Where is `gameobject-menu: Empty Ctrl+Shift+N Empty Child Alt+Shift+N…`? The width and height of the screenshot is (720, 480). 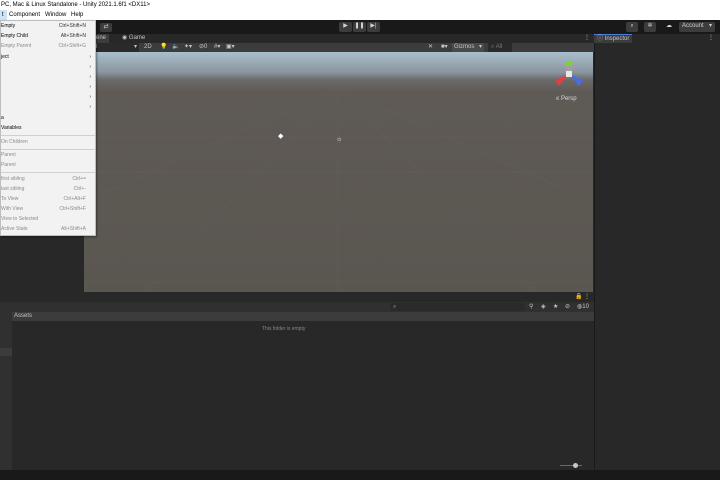
gameobject-menu: Empty Ctrl+Shift+N Empty Child Alt+Shift+N… is located at coordinates (48, 128).